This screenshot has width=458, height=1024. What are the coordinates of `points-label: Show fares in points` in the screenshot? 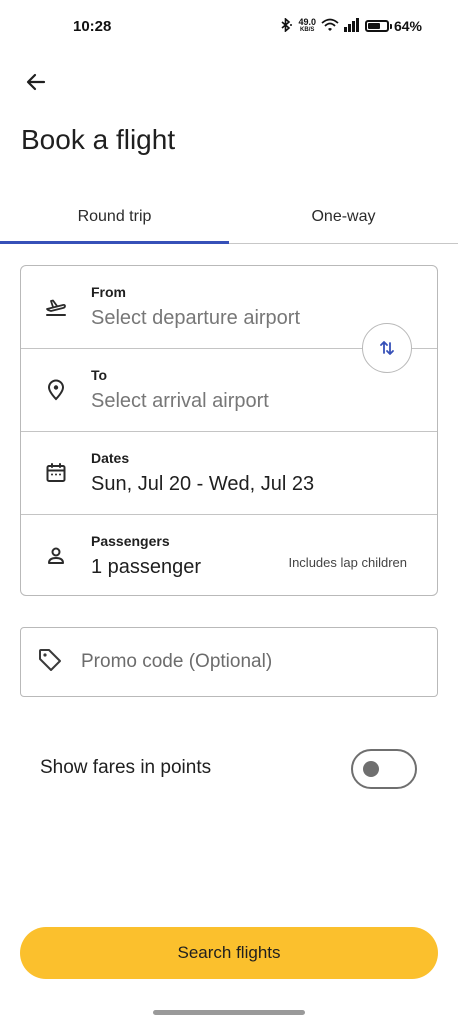 It's located at (126, 767).